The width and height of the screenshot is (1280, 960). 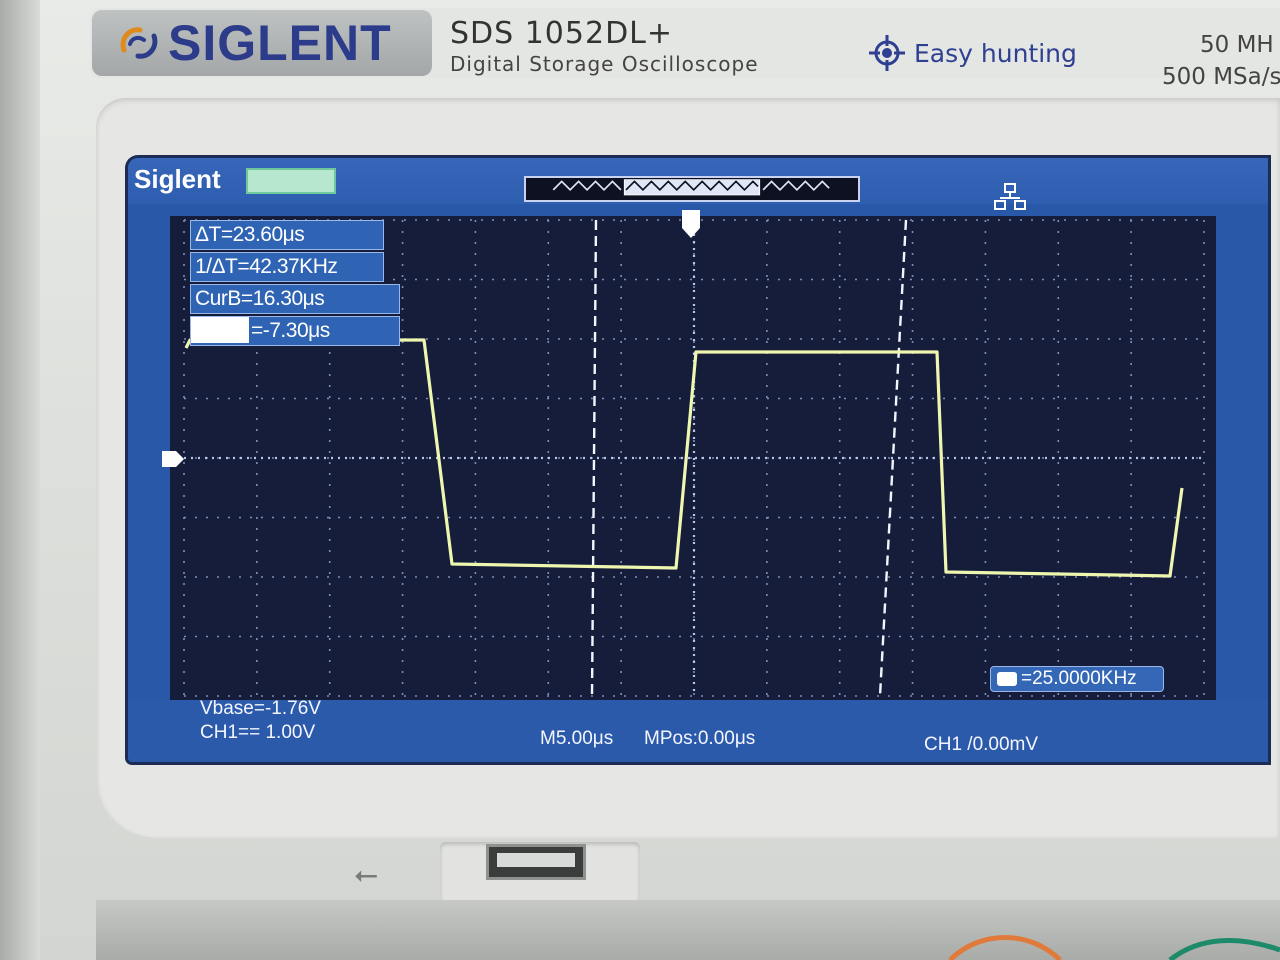 I want to click on trigger-marker-icon, so click(x=691, y=224).